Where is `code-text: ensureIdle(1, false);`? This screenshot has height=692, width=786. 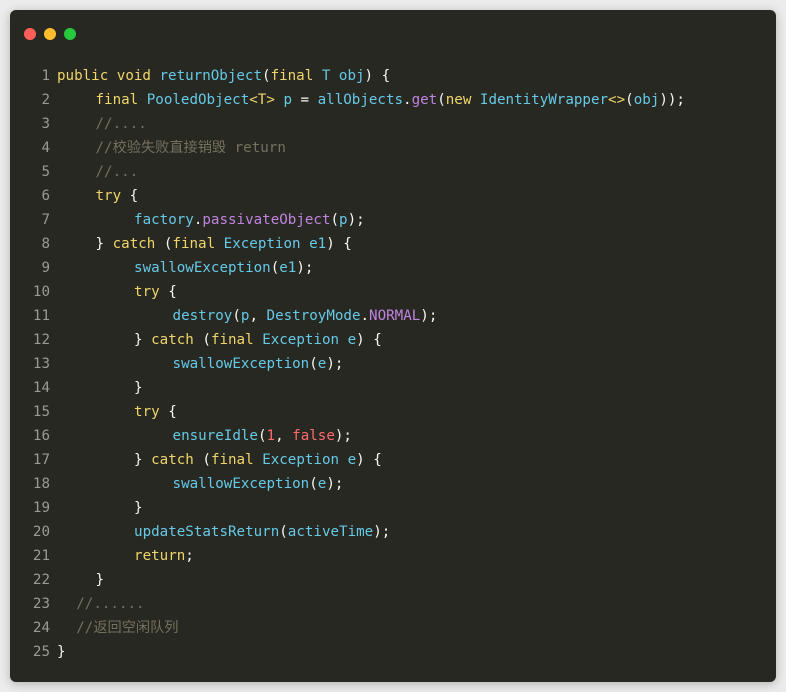
code-text: ensureIdle(1, false); is located at coordinates (262, 436).